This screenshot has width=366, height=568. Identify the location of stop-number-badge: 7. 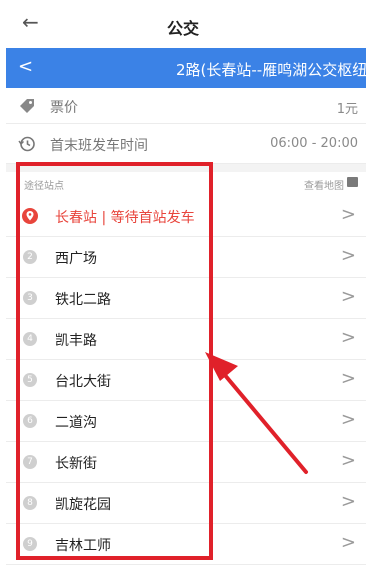
(30, 462).